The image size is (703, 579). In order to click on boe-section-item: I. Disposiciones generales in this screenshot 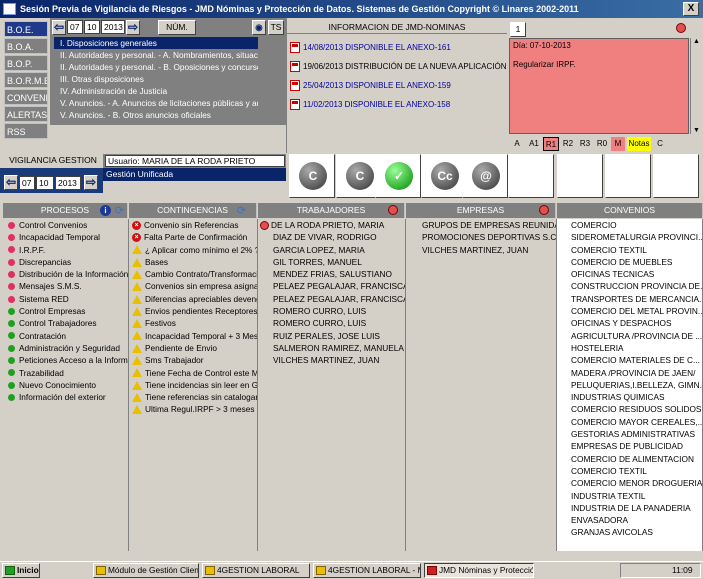, I will do `click(156, 43)`.